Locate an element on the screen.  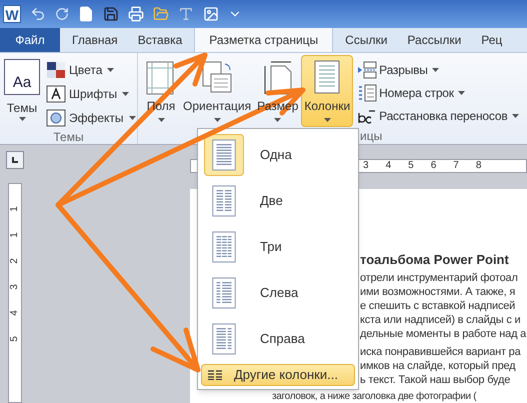
circle-effect-icon is located at coordinates (56, 117).